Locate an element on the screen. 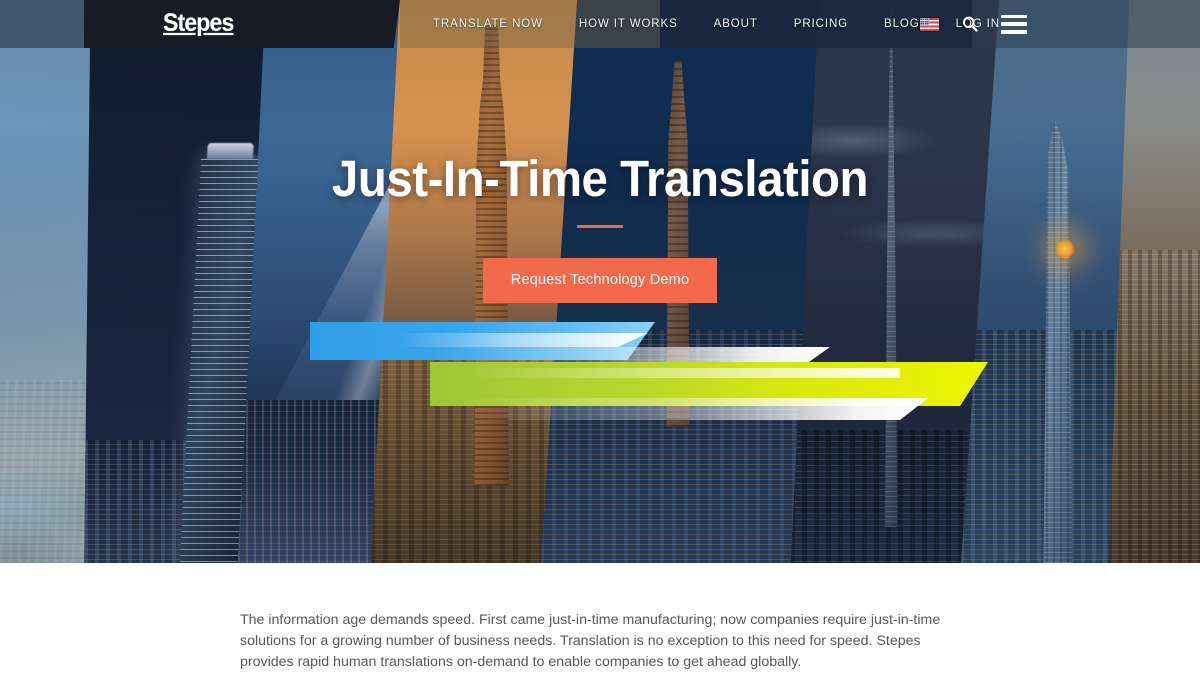 Image resolution: width=1200 pixels, height=697 pixels. header-bg-logo-block is located at coordinates (242, 24).